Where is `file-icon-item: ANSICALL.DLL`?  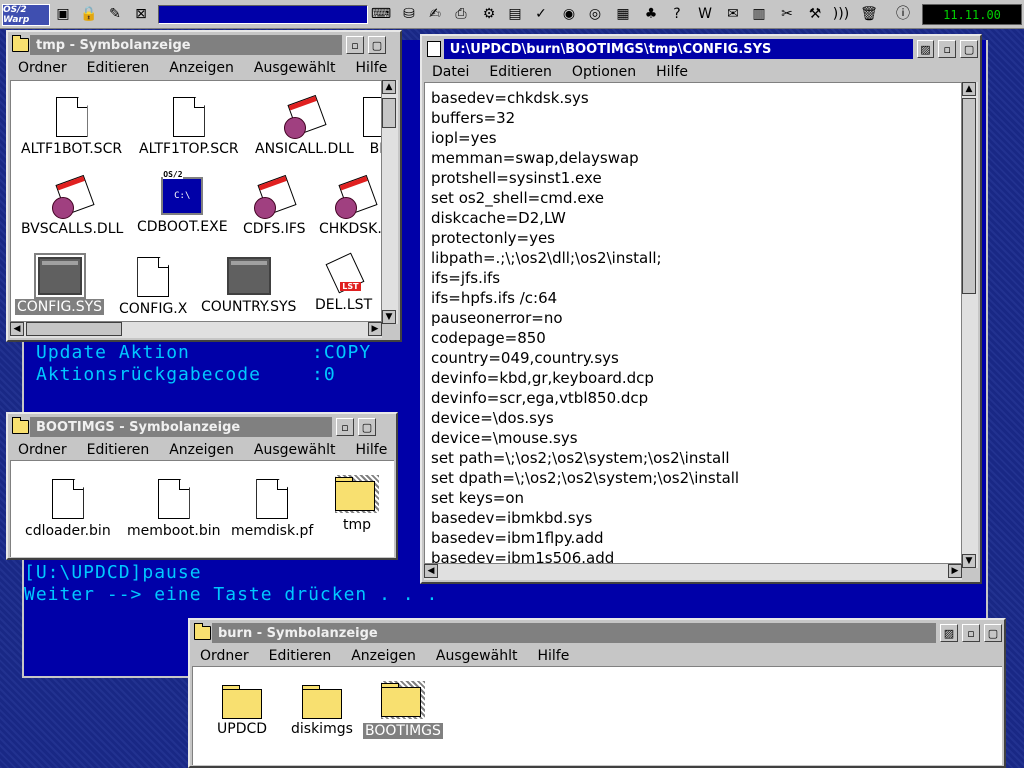 file-icon-item: ANSICALL.DLL is located at coordinates (304, 125).